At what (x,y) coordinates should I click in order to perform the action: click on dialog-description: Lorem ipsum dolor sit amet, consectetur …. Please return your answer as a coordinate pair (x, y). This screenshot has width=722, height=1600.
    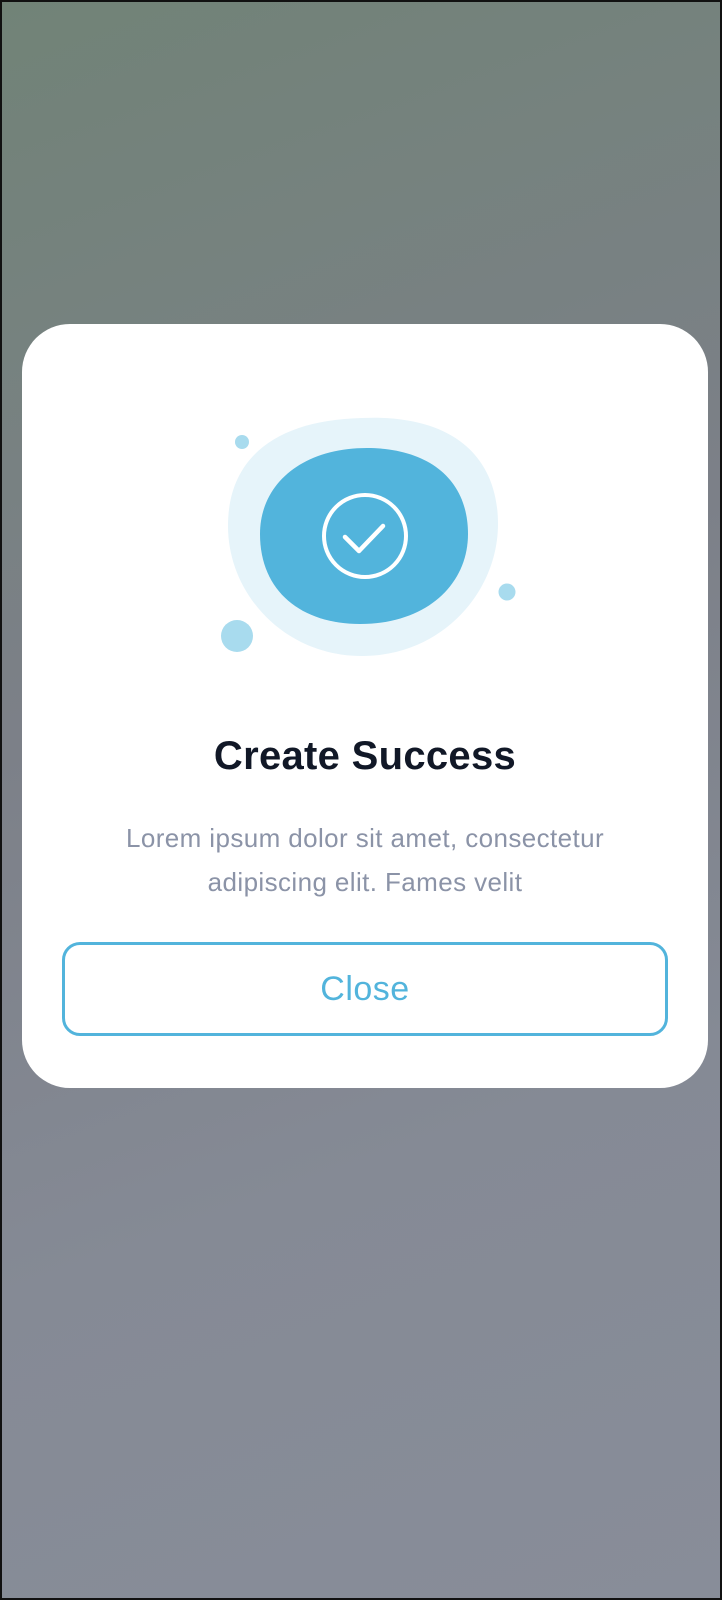
    Looking at the image, I should click on (364, 860).